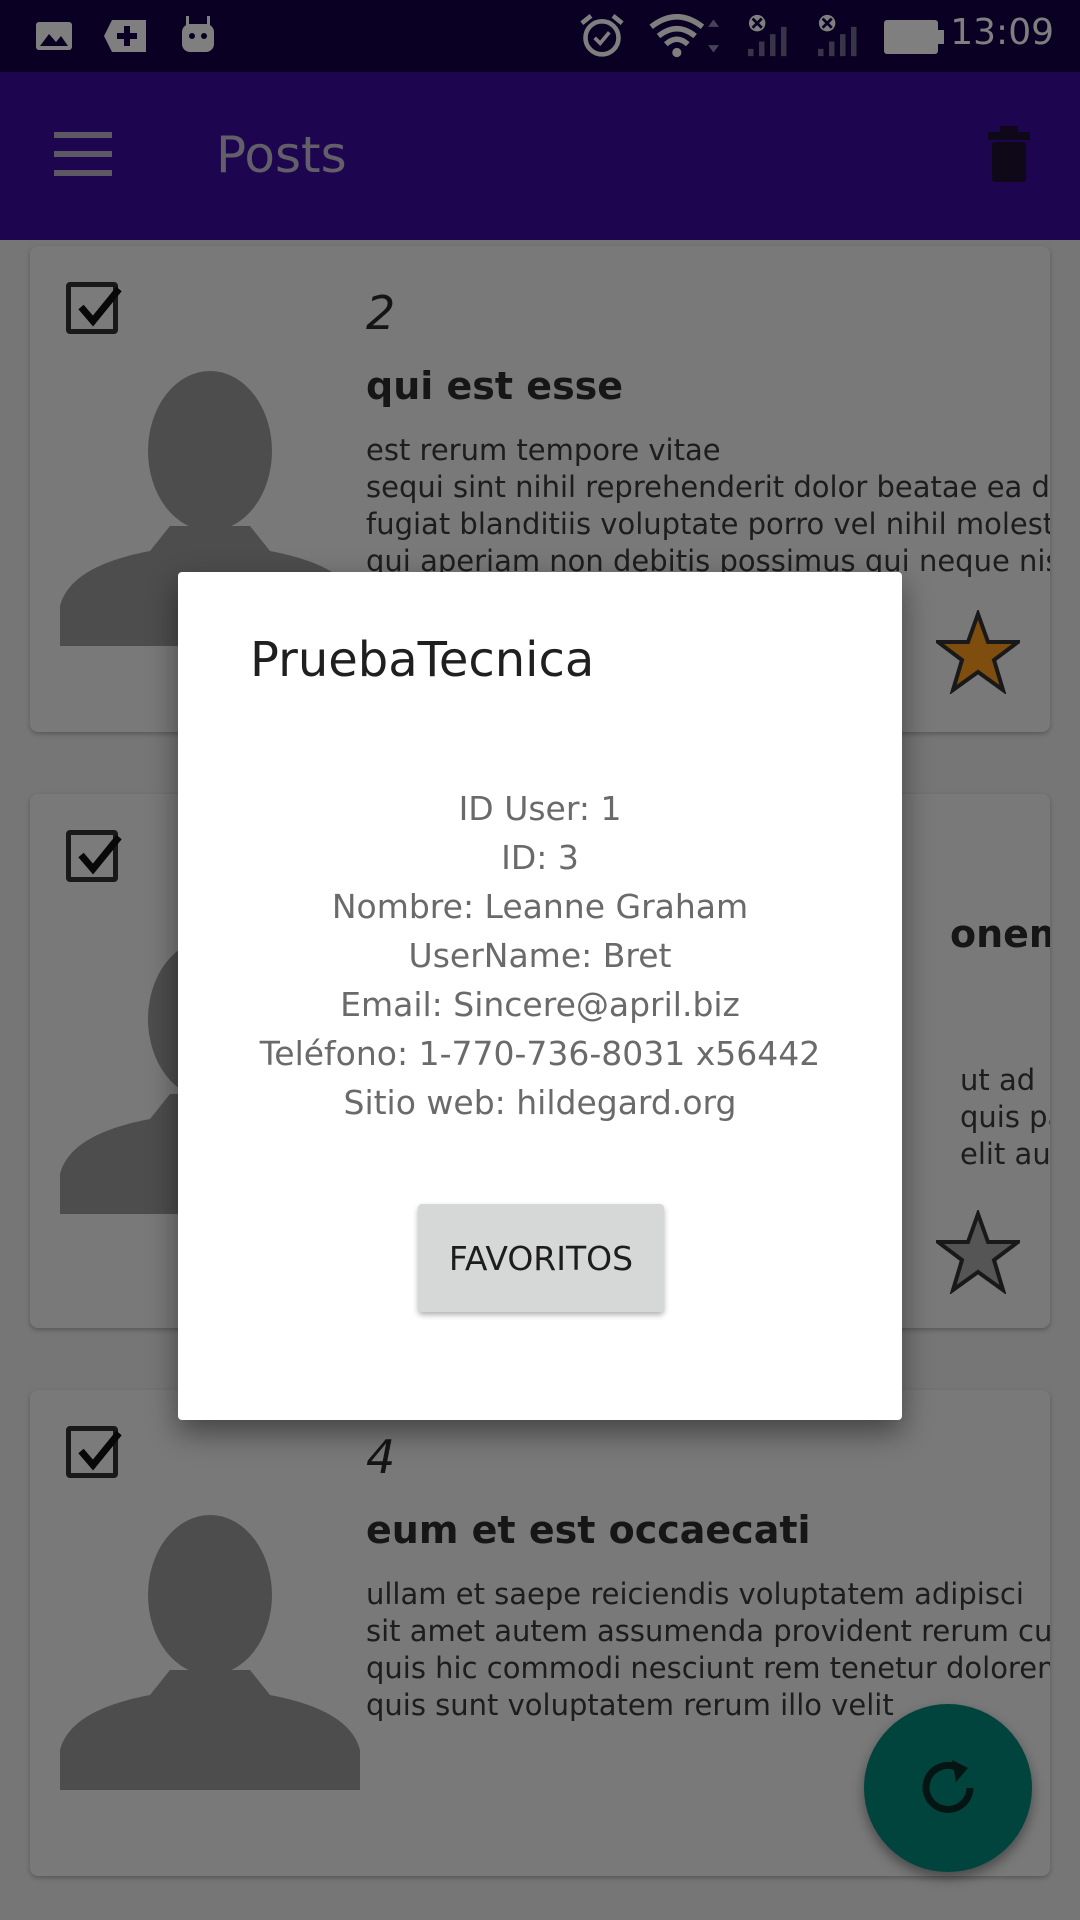 This screenshot has width=1080, height=1920. What do you see at coordinates (540, 120) in the screenshot?
I see `modal-scrim-top` at bounding box center [540, 120].